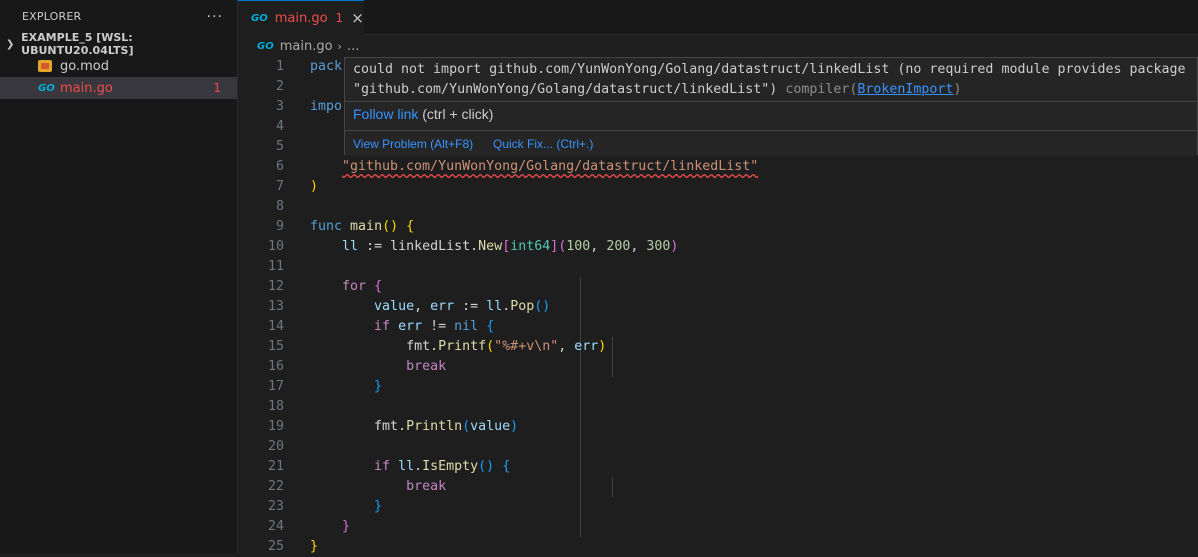 This screenshot has height=557, width=1198. I want to click on file-item-main-go: GO main.go 1, so click(118, 88).